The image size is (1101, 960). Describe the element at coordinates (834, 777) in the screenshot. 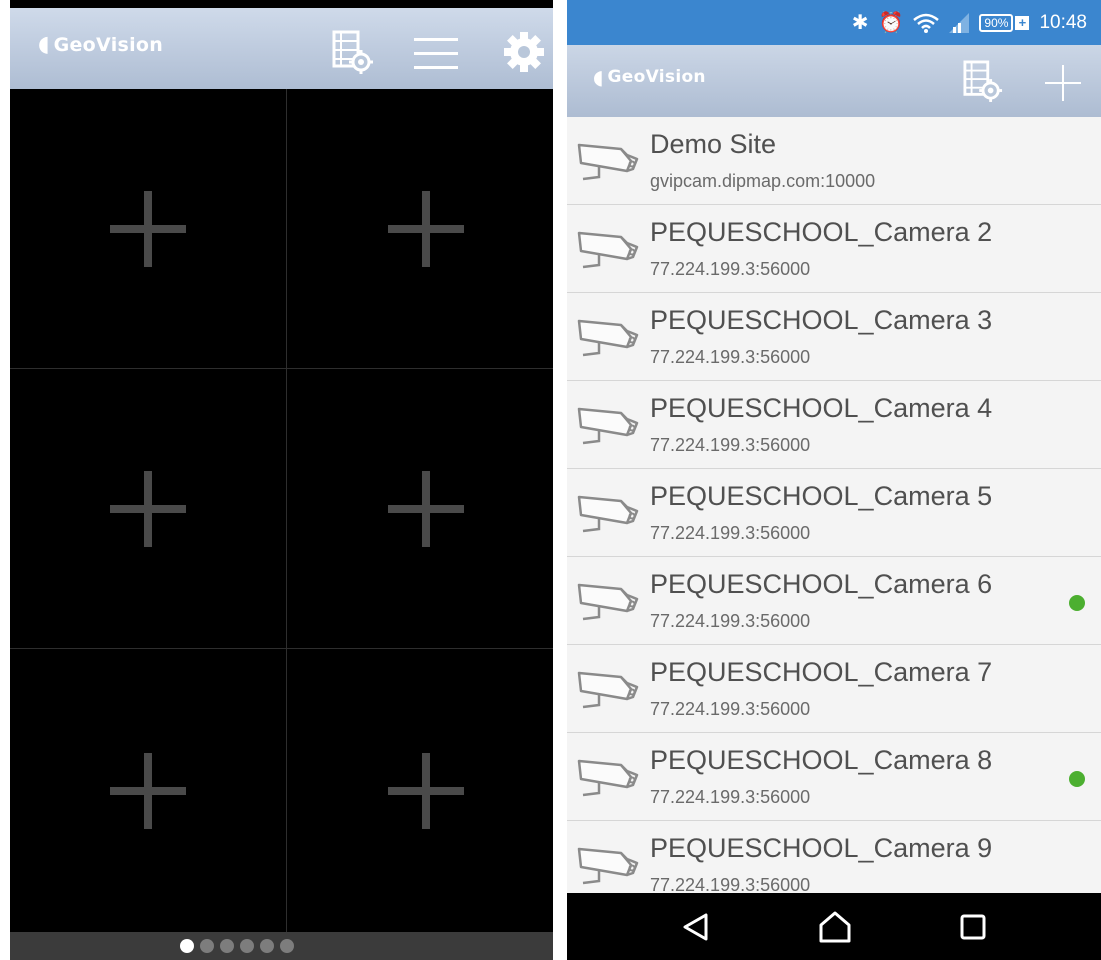

I see `site-row: PEQUESCHOOL_Camera 8 77.224.199.3:56000` at that location.